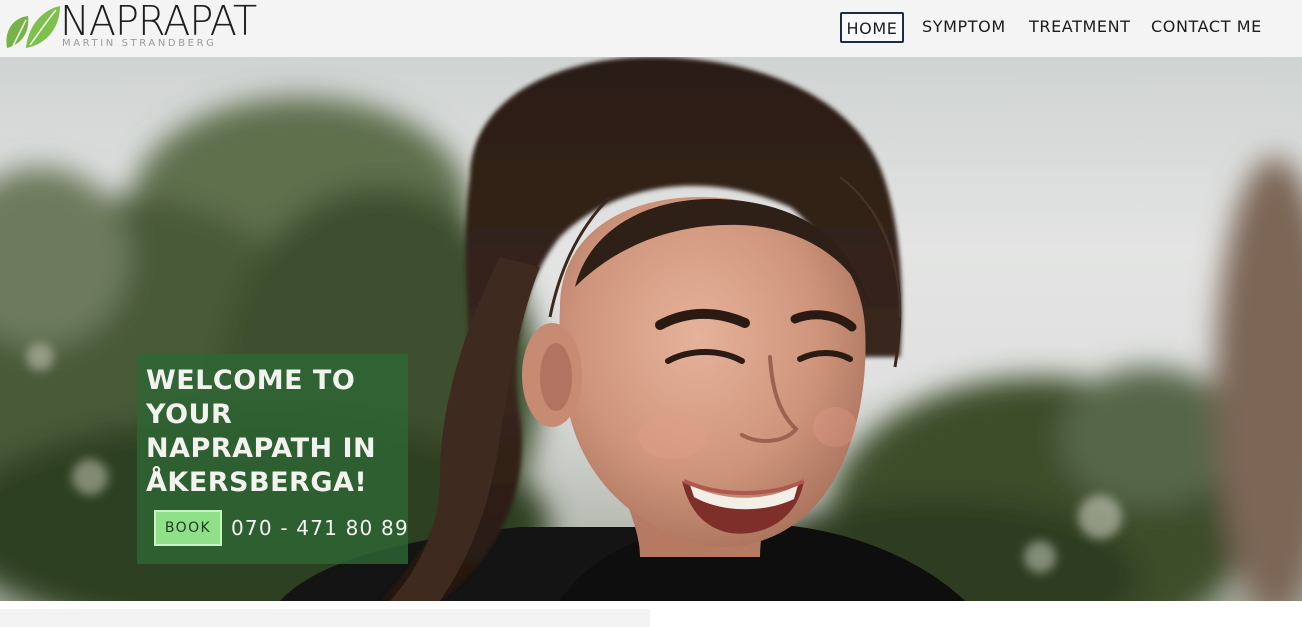 The height and width of the screenshot is (627, 1302). What do you see at coordinates (320, 528) in the screenshot?
I see `phone-number: 070 - 471 80 89` at bounding box center [320, 528].